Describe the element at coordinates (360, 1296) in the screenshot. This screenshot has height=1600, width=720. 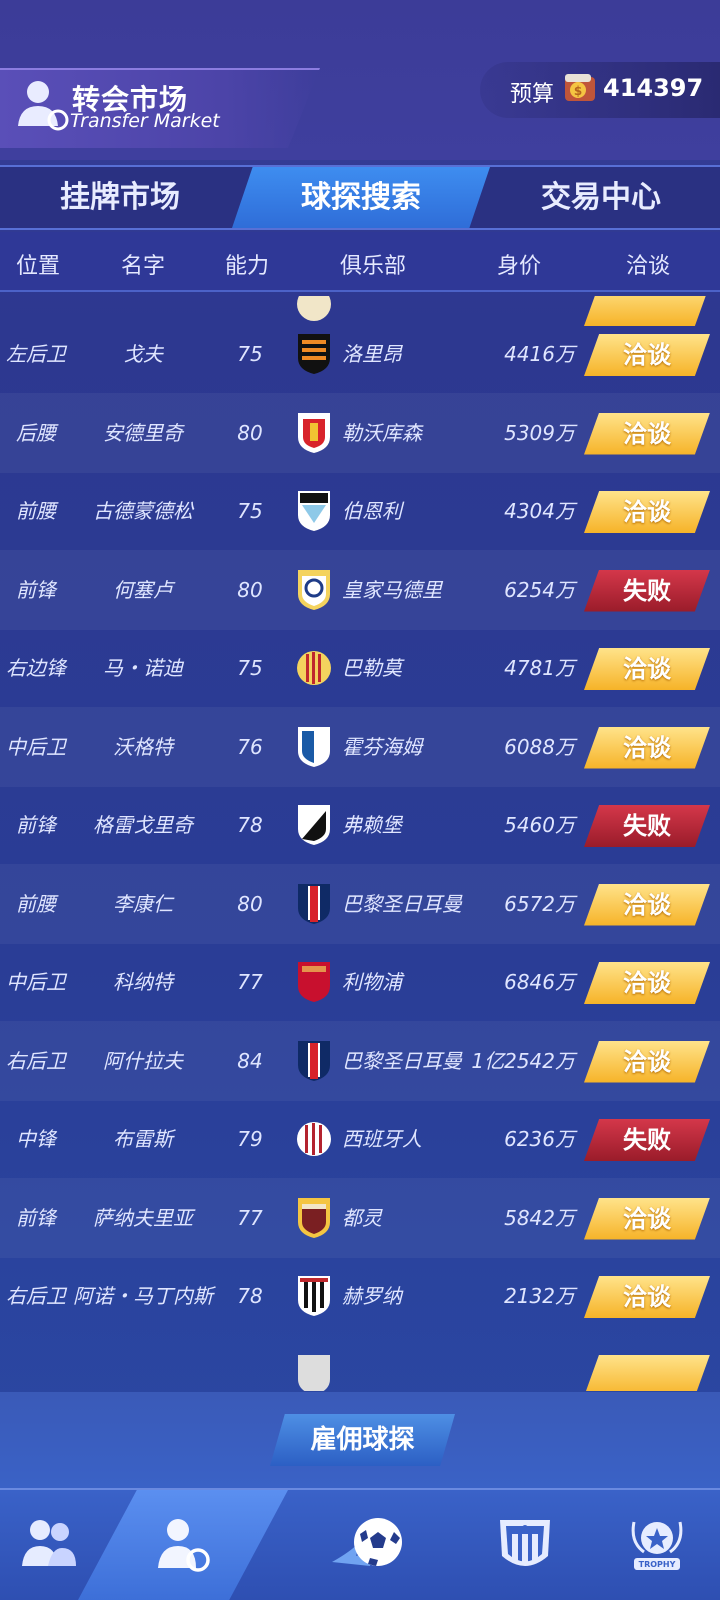
I see `table-row: 右后卫 阿诺・马丁内斯 78 赫罗纳 2132万 洽谈` at that location.